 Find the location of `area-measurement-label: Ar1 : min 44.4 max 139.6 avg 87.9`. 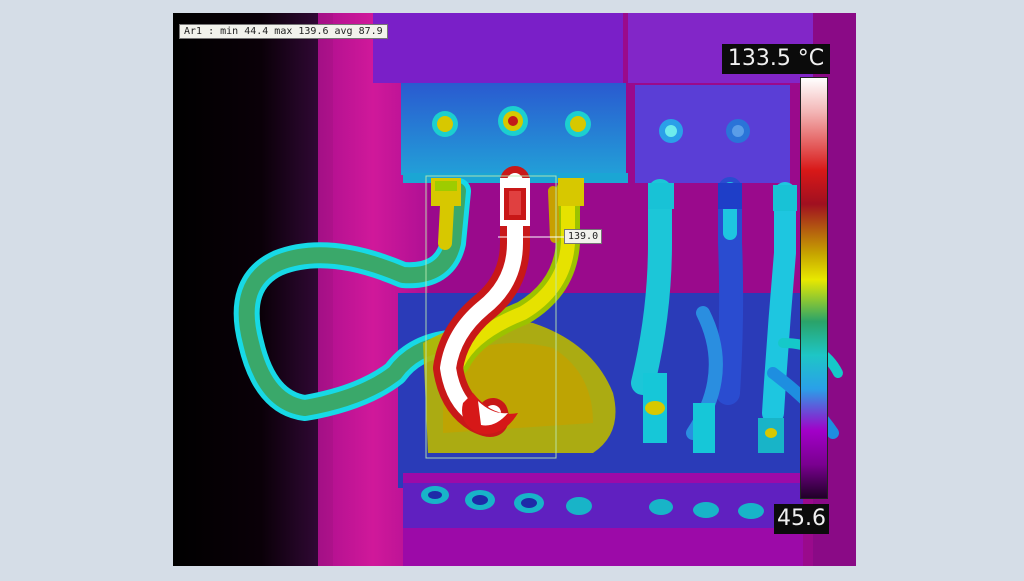

area-measurement-label: Ar1 : min 44.4 max 139.6 avg 87.9 is located at coordinates (283, 31).